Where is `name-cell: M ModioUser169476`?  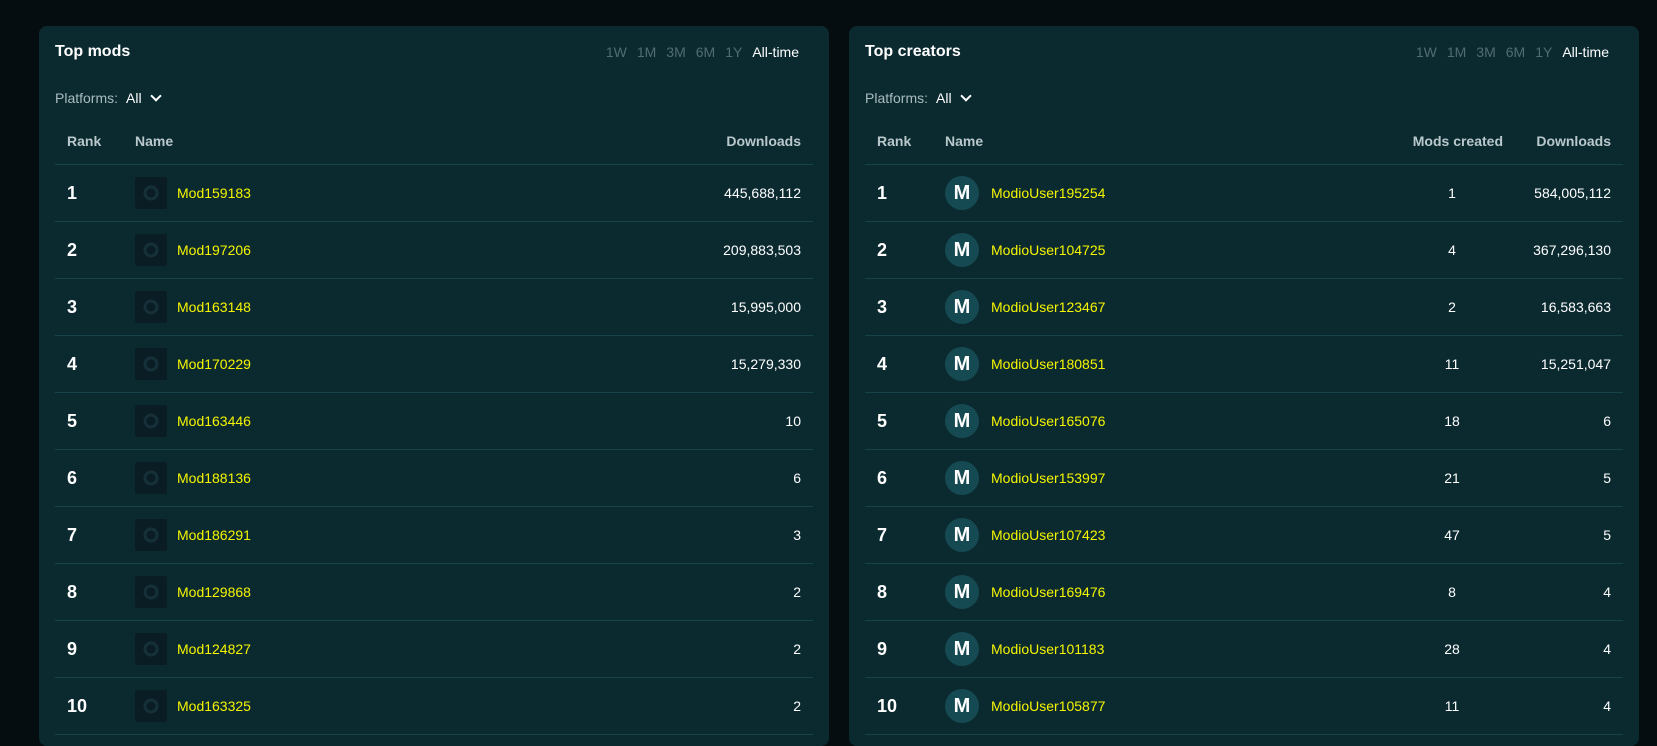
name-cell: M ModioUser169476 is located at coordinates (1169, 592).